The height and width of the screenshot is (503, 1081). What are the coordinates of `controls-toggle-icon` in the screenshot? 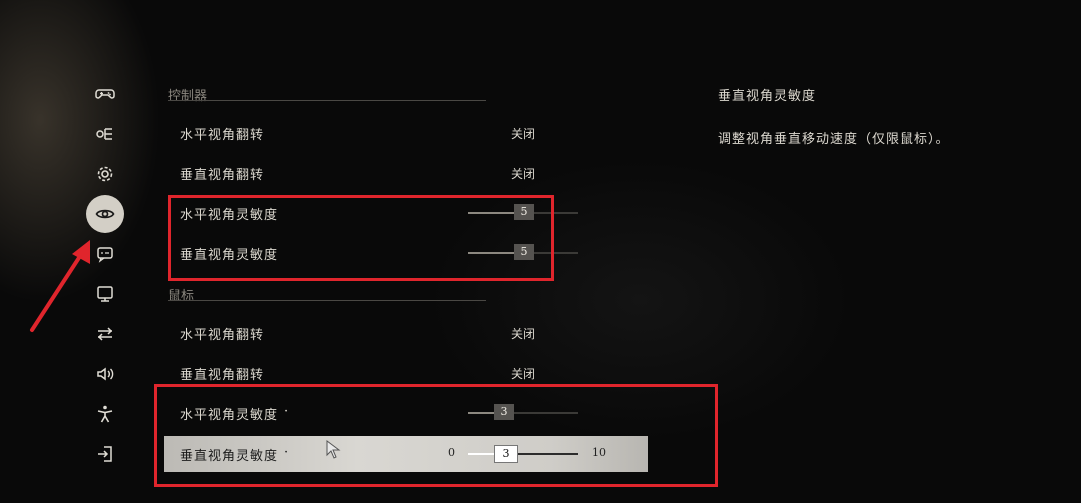 It's located at (105, 134).